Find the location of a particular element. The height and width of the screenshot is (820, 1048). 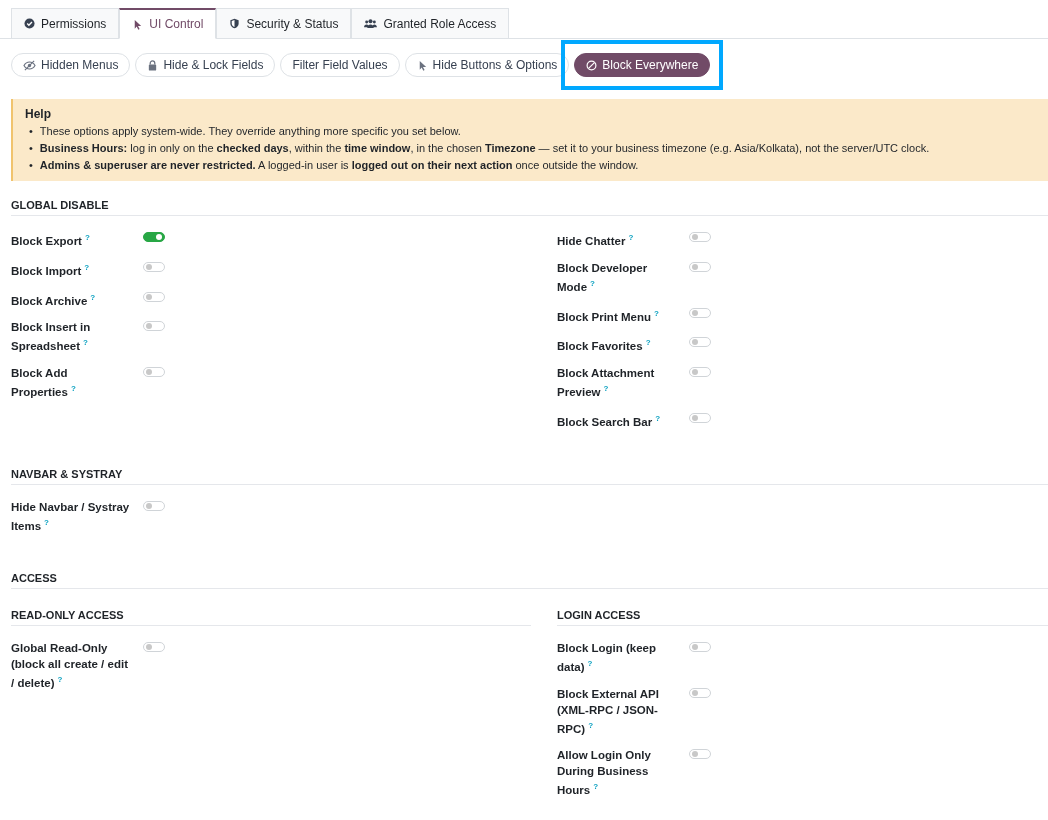

filter-pill: Hidden Menus is located at coordinates (71, 65).